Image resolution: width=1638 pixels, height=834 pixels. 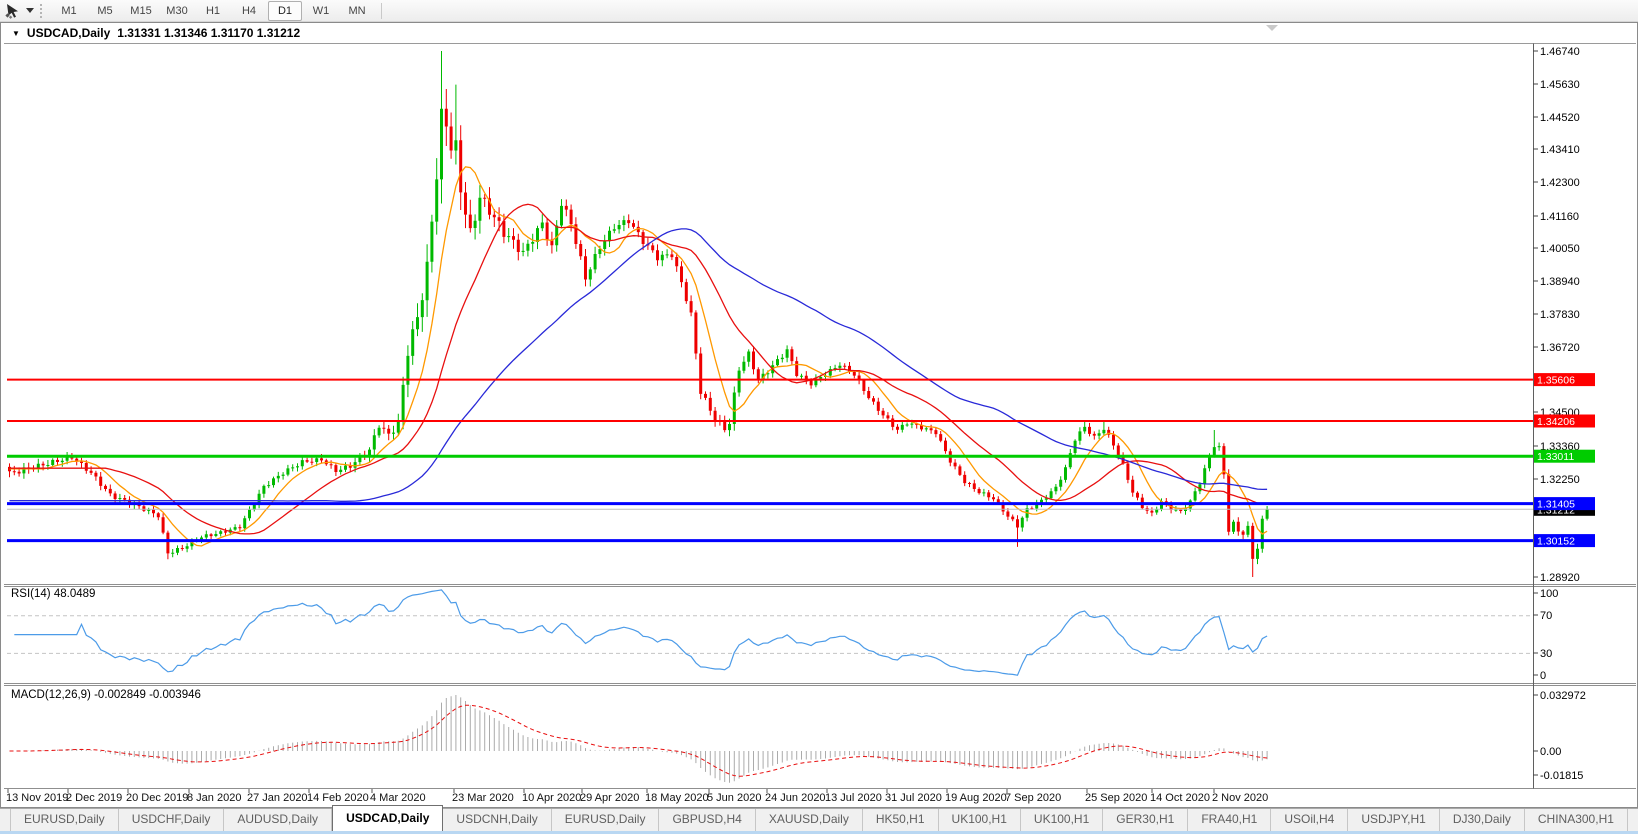 What do you see at coordinates (1559, 217) in the screenshot?
I see `price-tick-label: 1.41160` at bounding box center [1559, 217].